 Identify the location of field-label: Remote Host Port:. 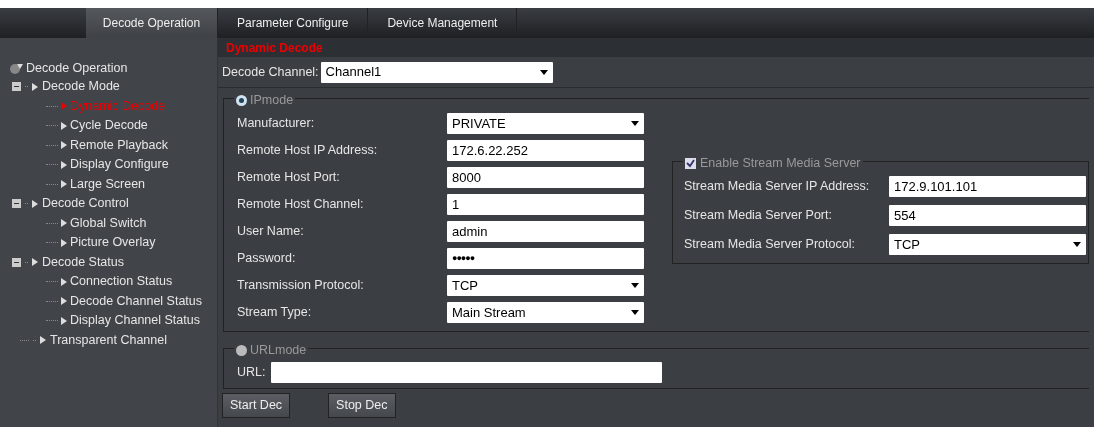
(289, 178).